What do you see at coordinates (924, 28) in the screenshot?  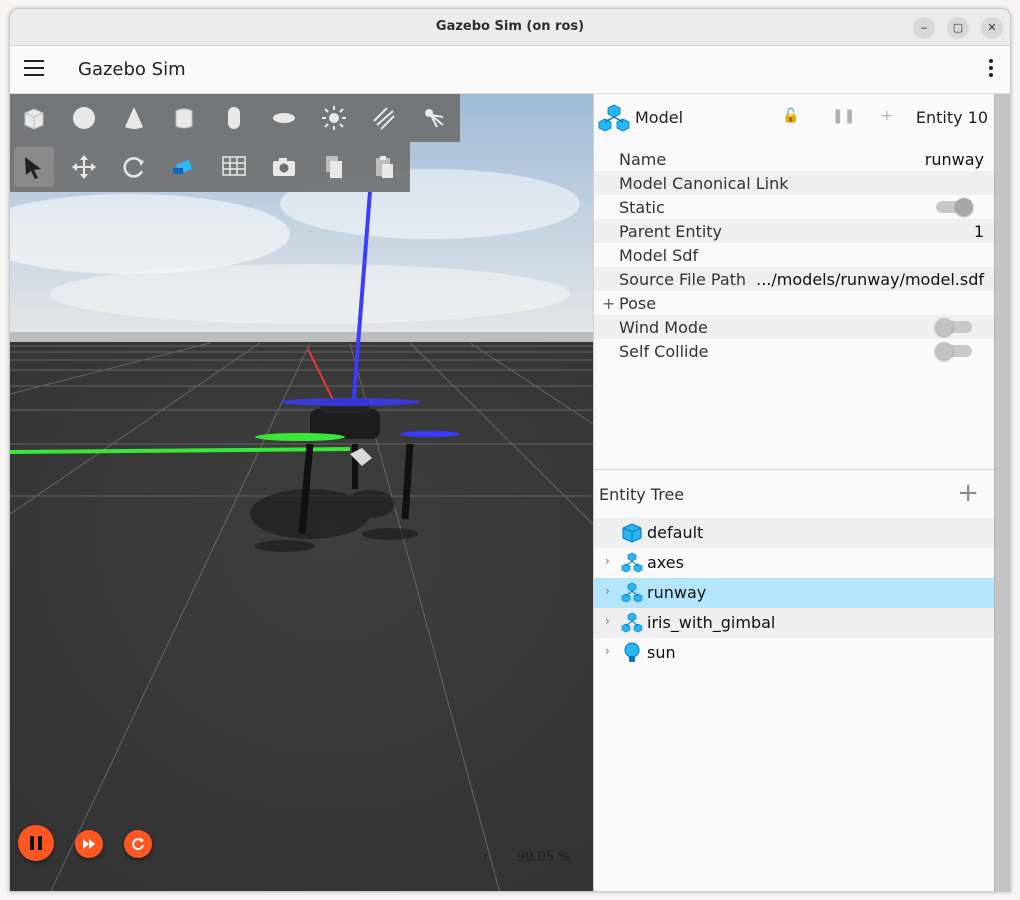 I see `minimize-button: ‒` at bounding box center [924, 28].